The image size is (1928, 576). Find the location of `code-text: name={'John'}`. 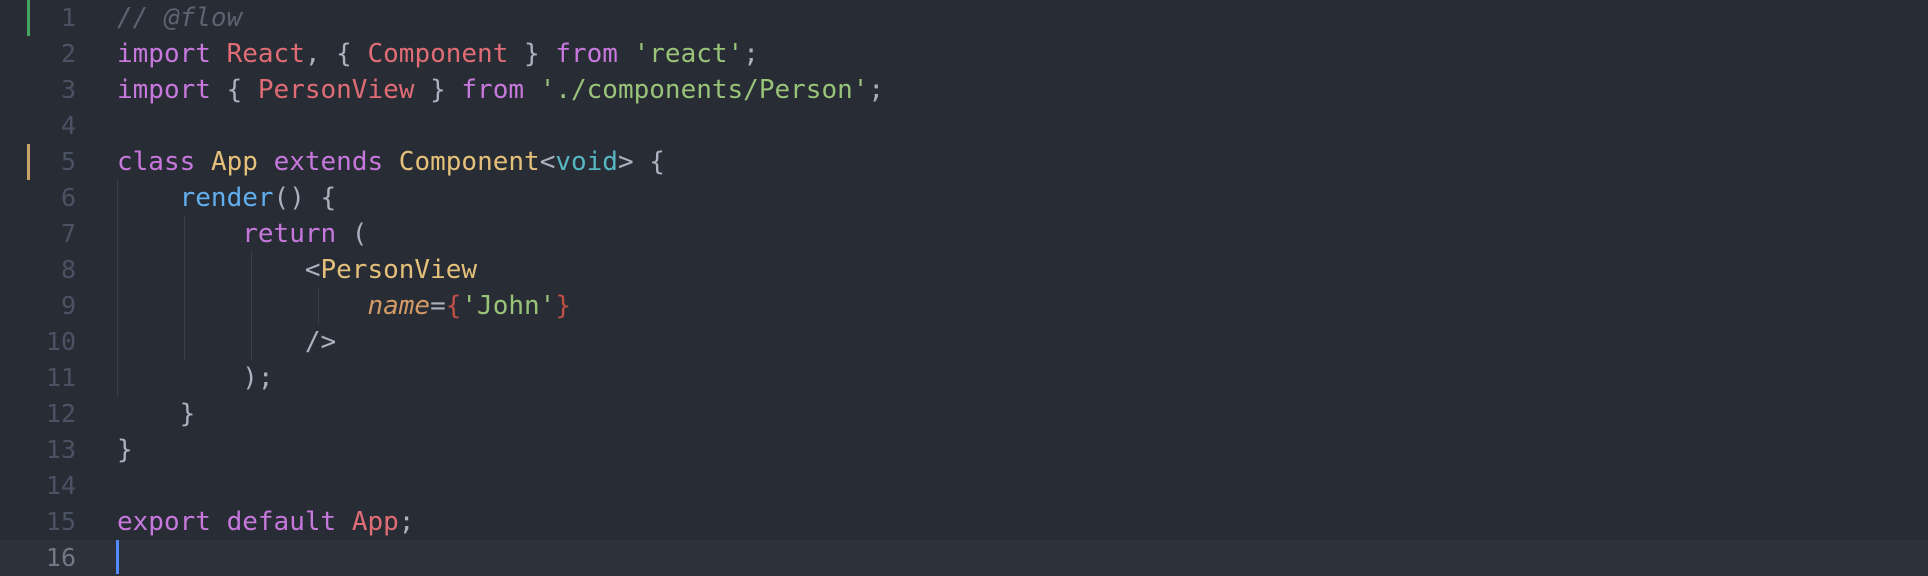

code-text: name={'John'} is located at coordinates (344, 306).